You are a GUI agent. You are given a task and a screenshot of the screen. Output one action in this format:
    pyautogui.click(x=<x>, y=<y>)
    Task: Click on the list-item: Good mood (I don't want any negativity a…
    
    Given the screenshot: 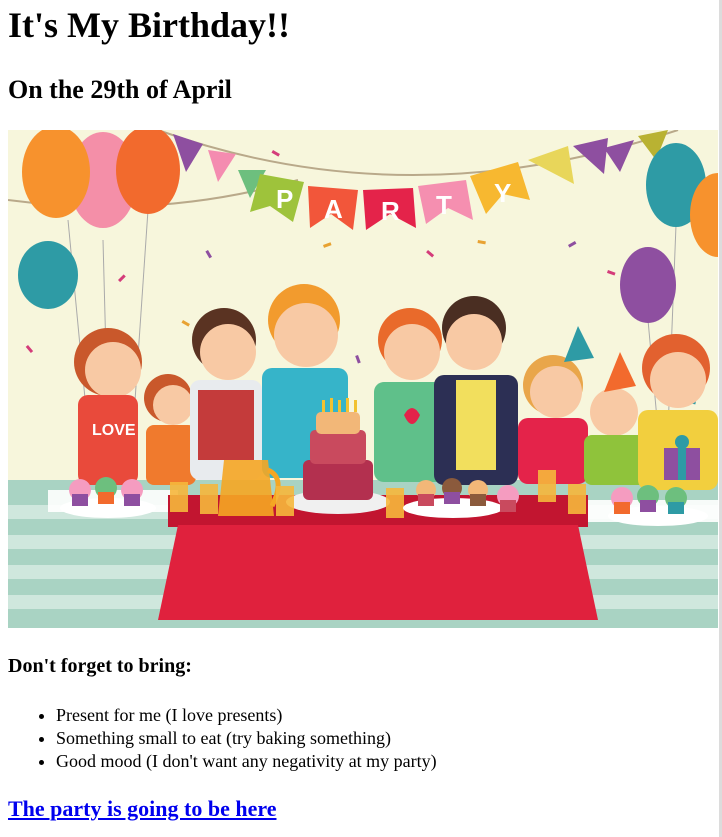 What is the action you would take?
    pyautogui.click(x=387, y=761)
    